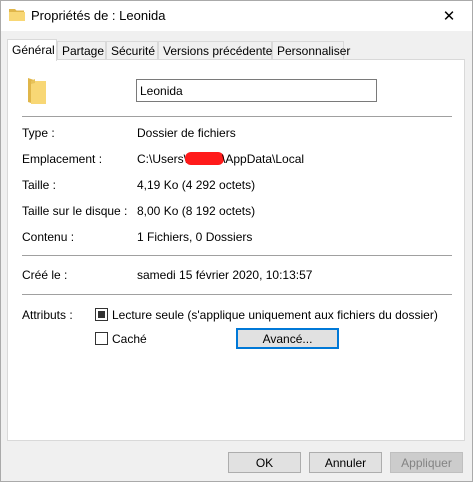  I want to click on tab-security: Sécurité, so click(132, 50).